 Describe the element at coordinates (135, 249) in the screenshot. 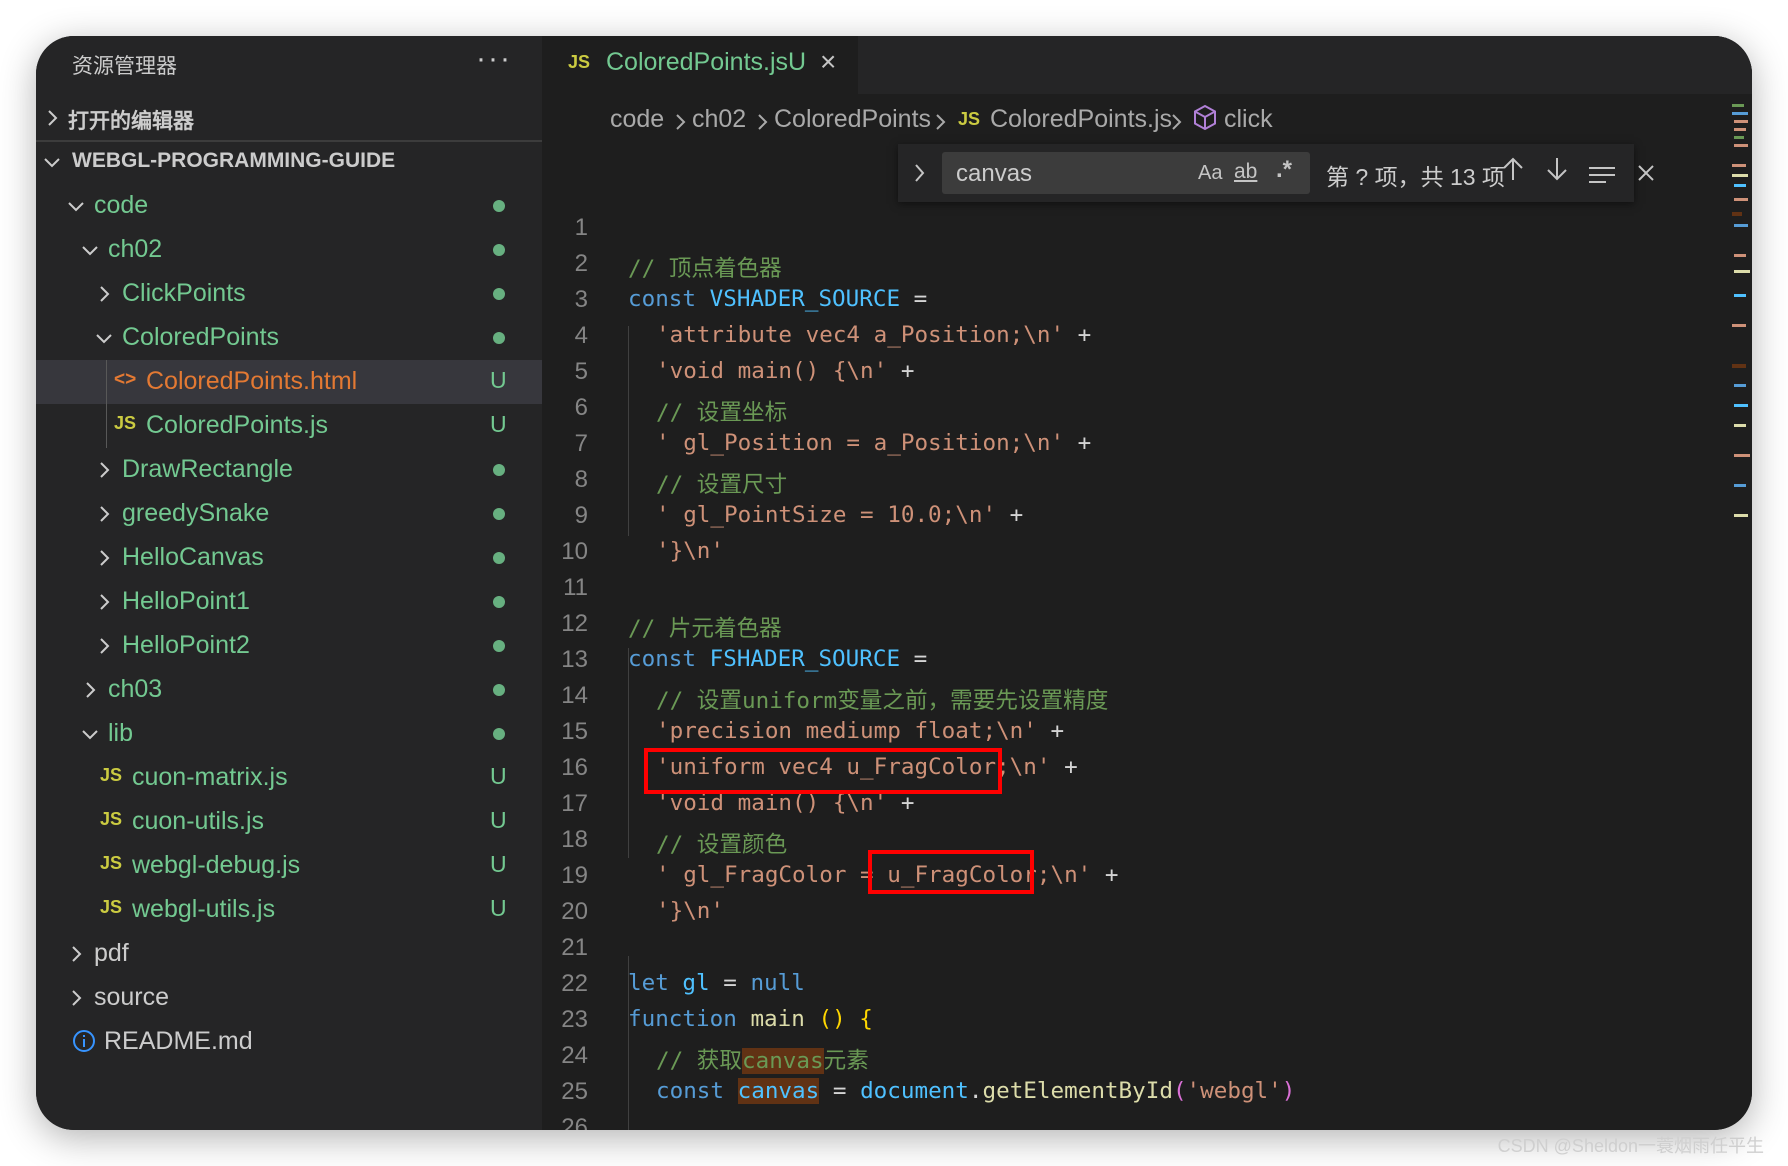

I see `tree-item-label: ch02` at that location.